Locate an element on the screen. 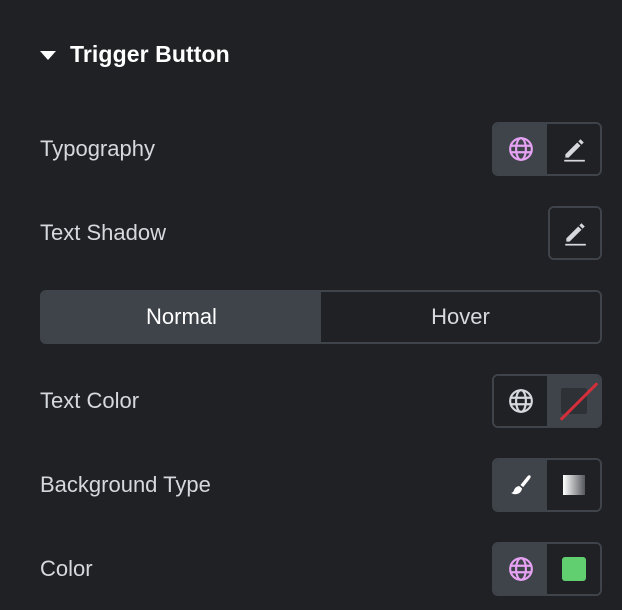 Image resolution: width=622 pixels, height=610 pixels. background-type-row: Background Type is located at coordinates (321, 485).